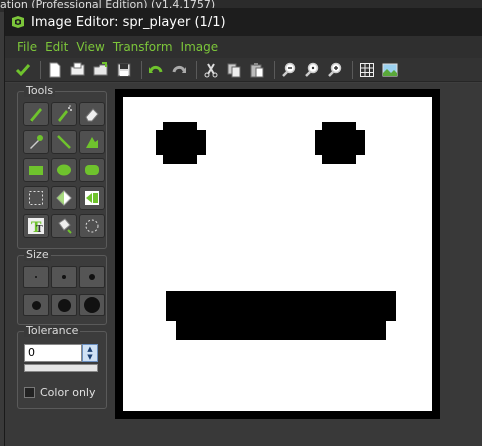 This screenshot has width=482, height=446. I want to click on size-5-button, so click(64, 305).